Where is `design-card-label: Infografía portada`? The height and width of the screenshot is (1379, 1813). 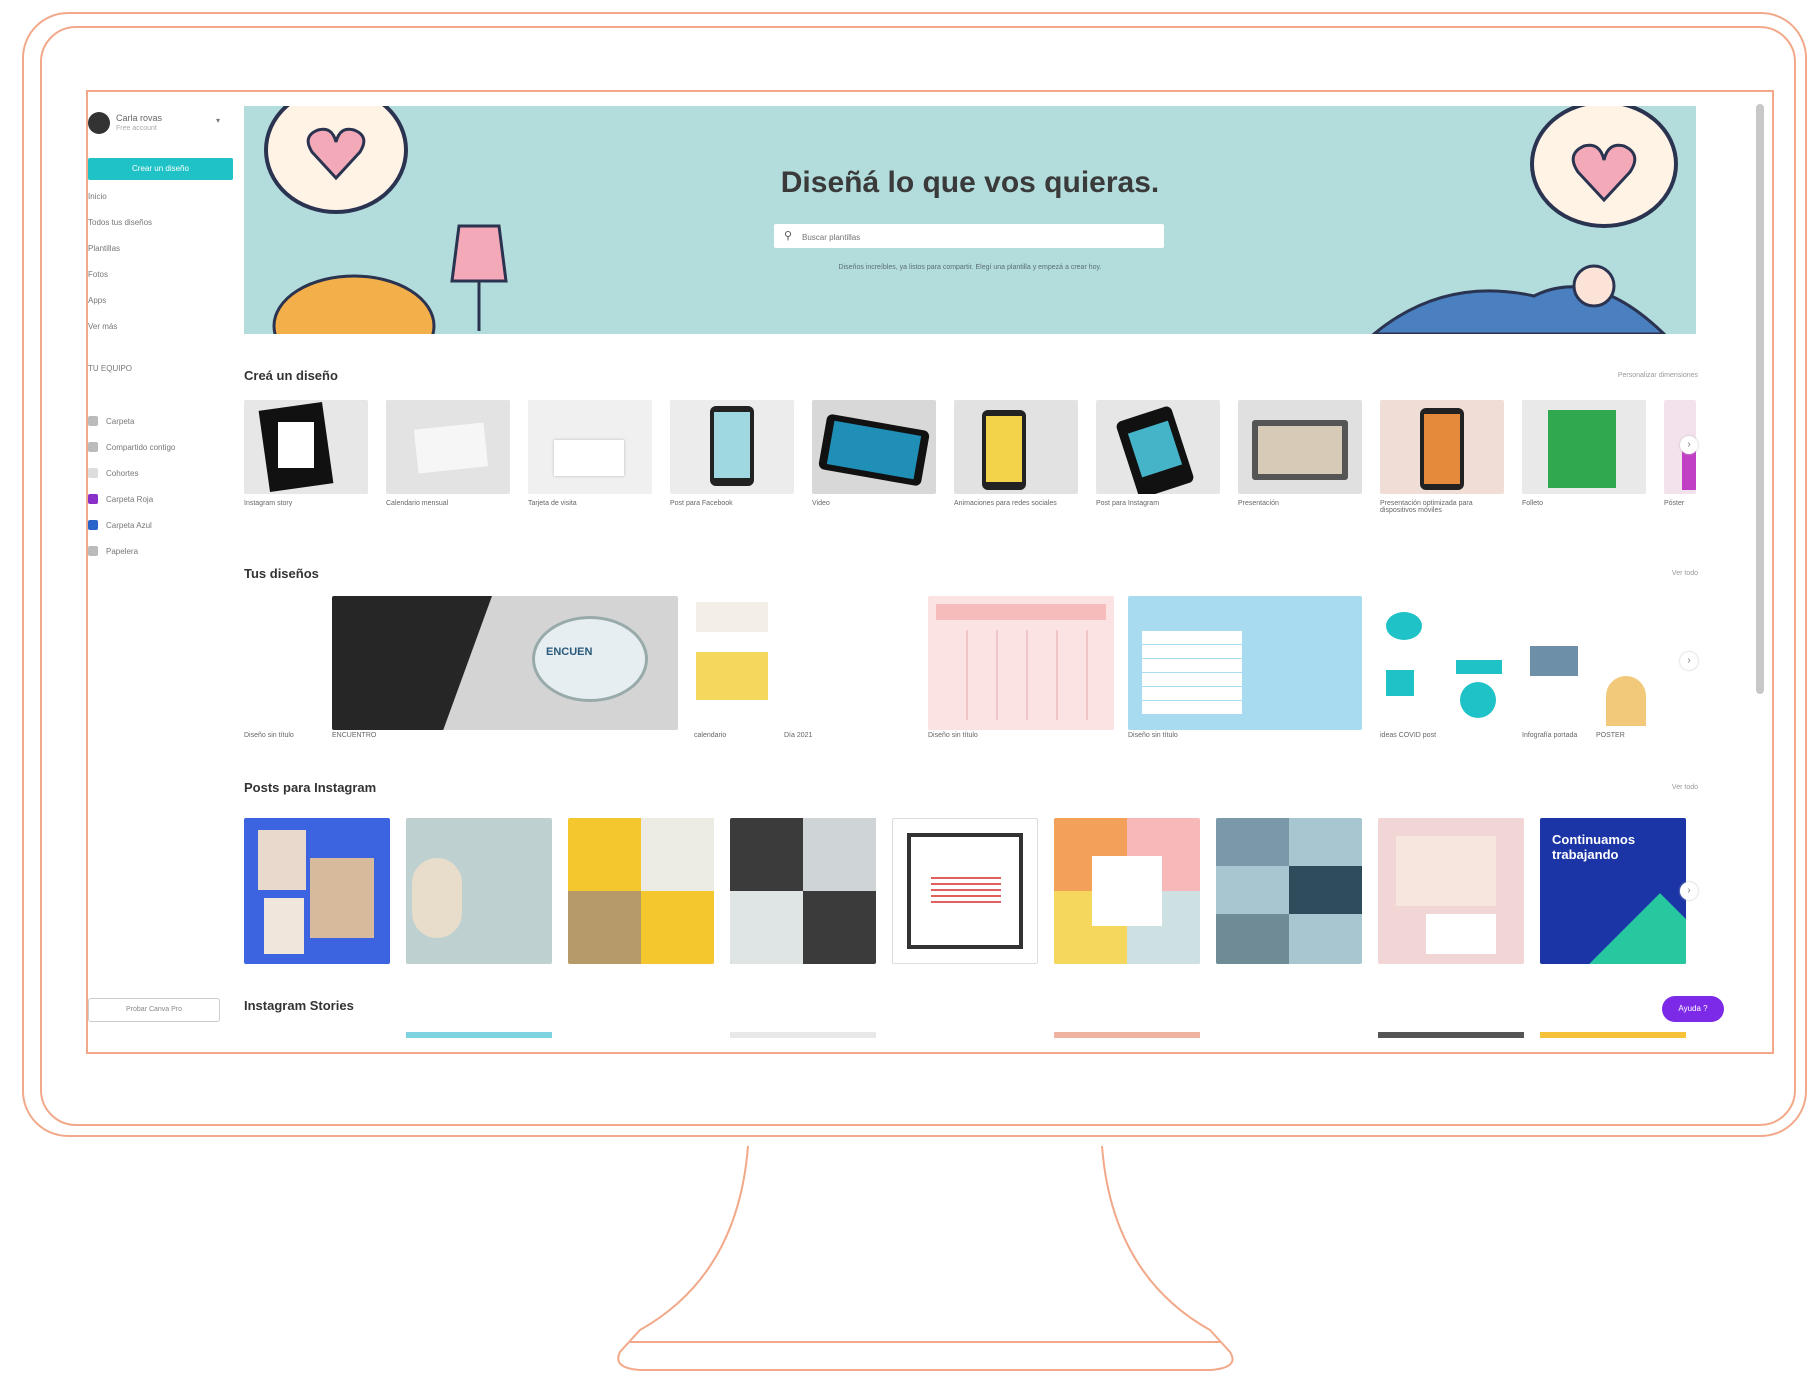 design-card-label: Infografía portada is located at coordinates (1550, 735).